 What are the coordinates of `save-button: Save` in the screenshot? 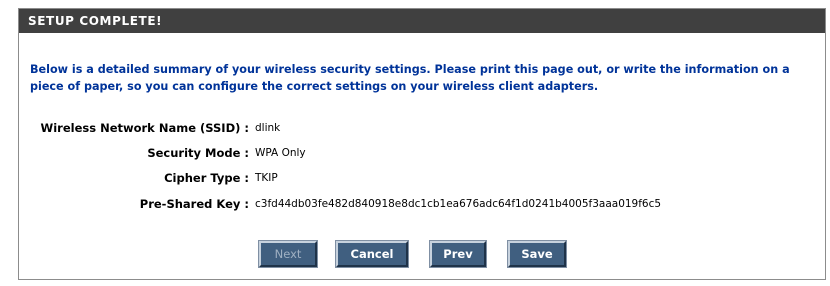 It's located at (537, 254).